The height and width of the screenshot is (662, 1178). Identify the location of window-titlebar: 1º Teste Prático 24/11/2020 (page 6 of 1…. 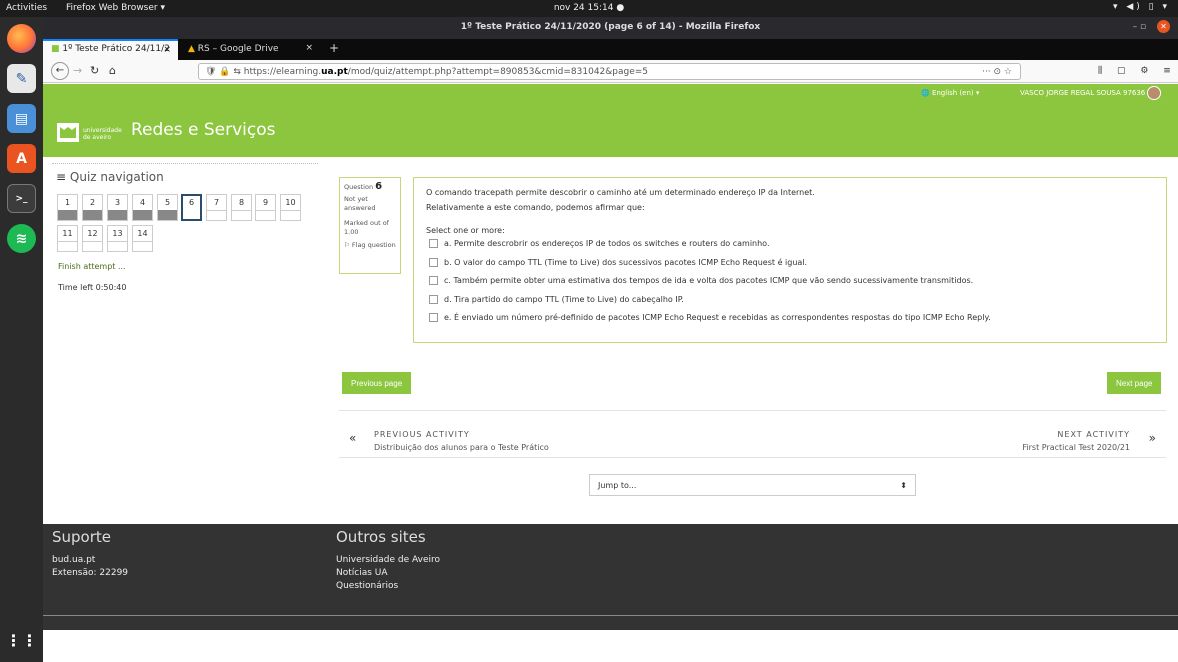
(610, 28).